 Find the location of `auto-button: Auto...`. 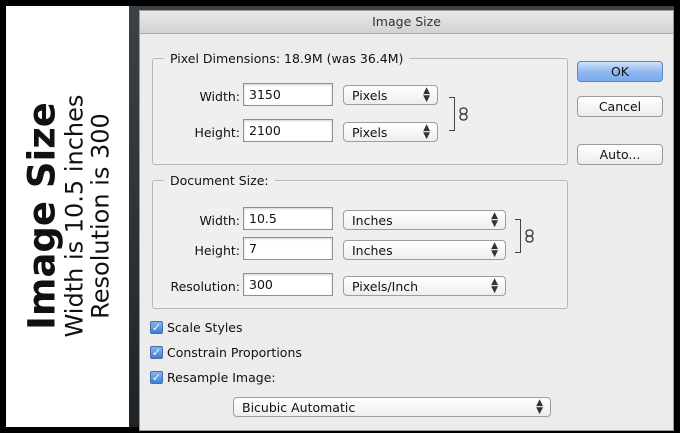

auto-button: Auto... is located at coordinates (620, 154).